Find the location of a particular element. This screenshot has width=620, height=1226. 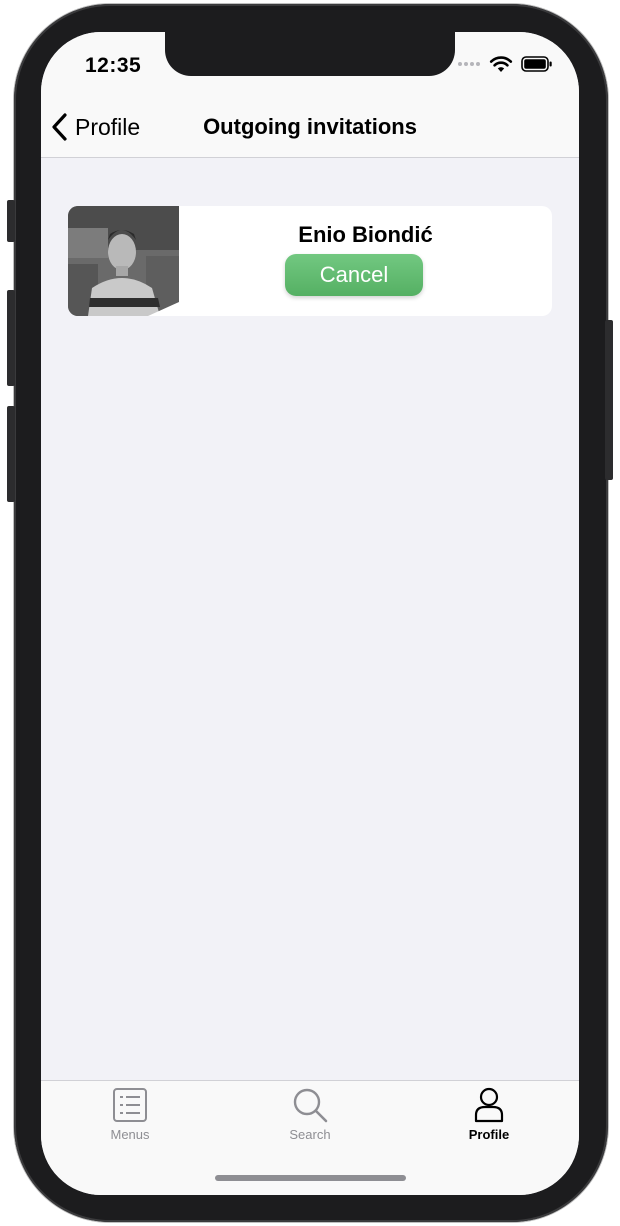

status-icons is located at coordinates (505, 64).